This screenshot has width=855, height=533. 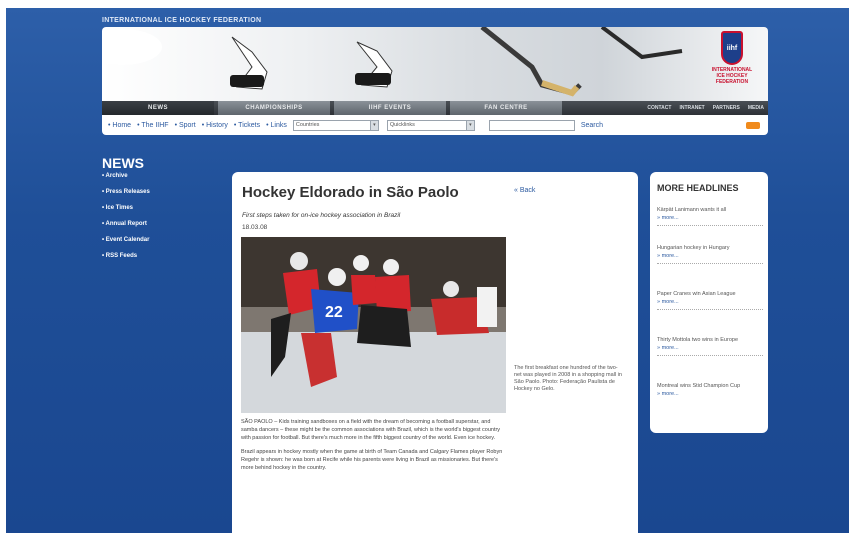 I want to click on article-date: 18.03.08, so click(x=255, y=227).